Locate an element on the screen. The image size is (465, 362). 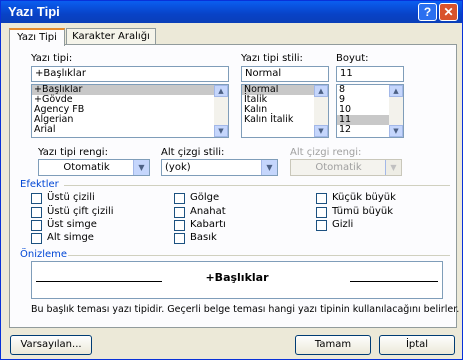
subscript-checkbox is located at coordinates (36, 238).